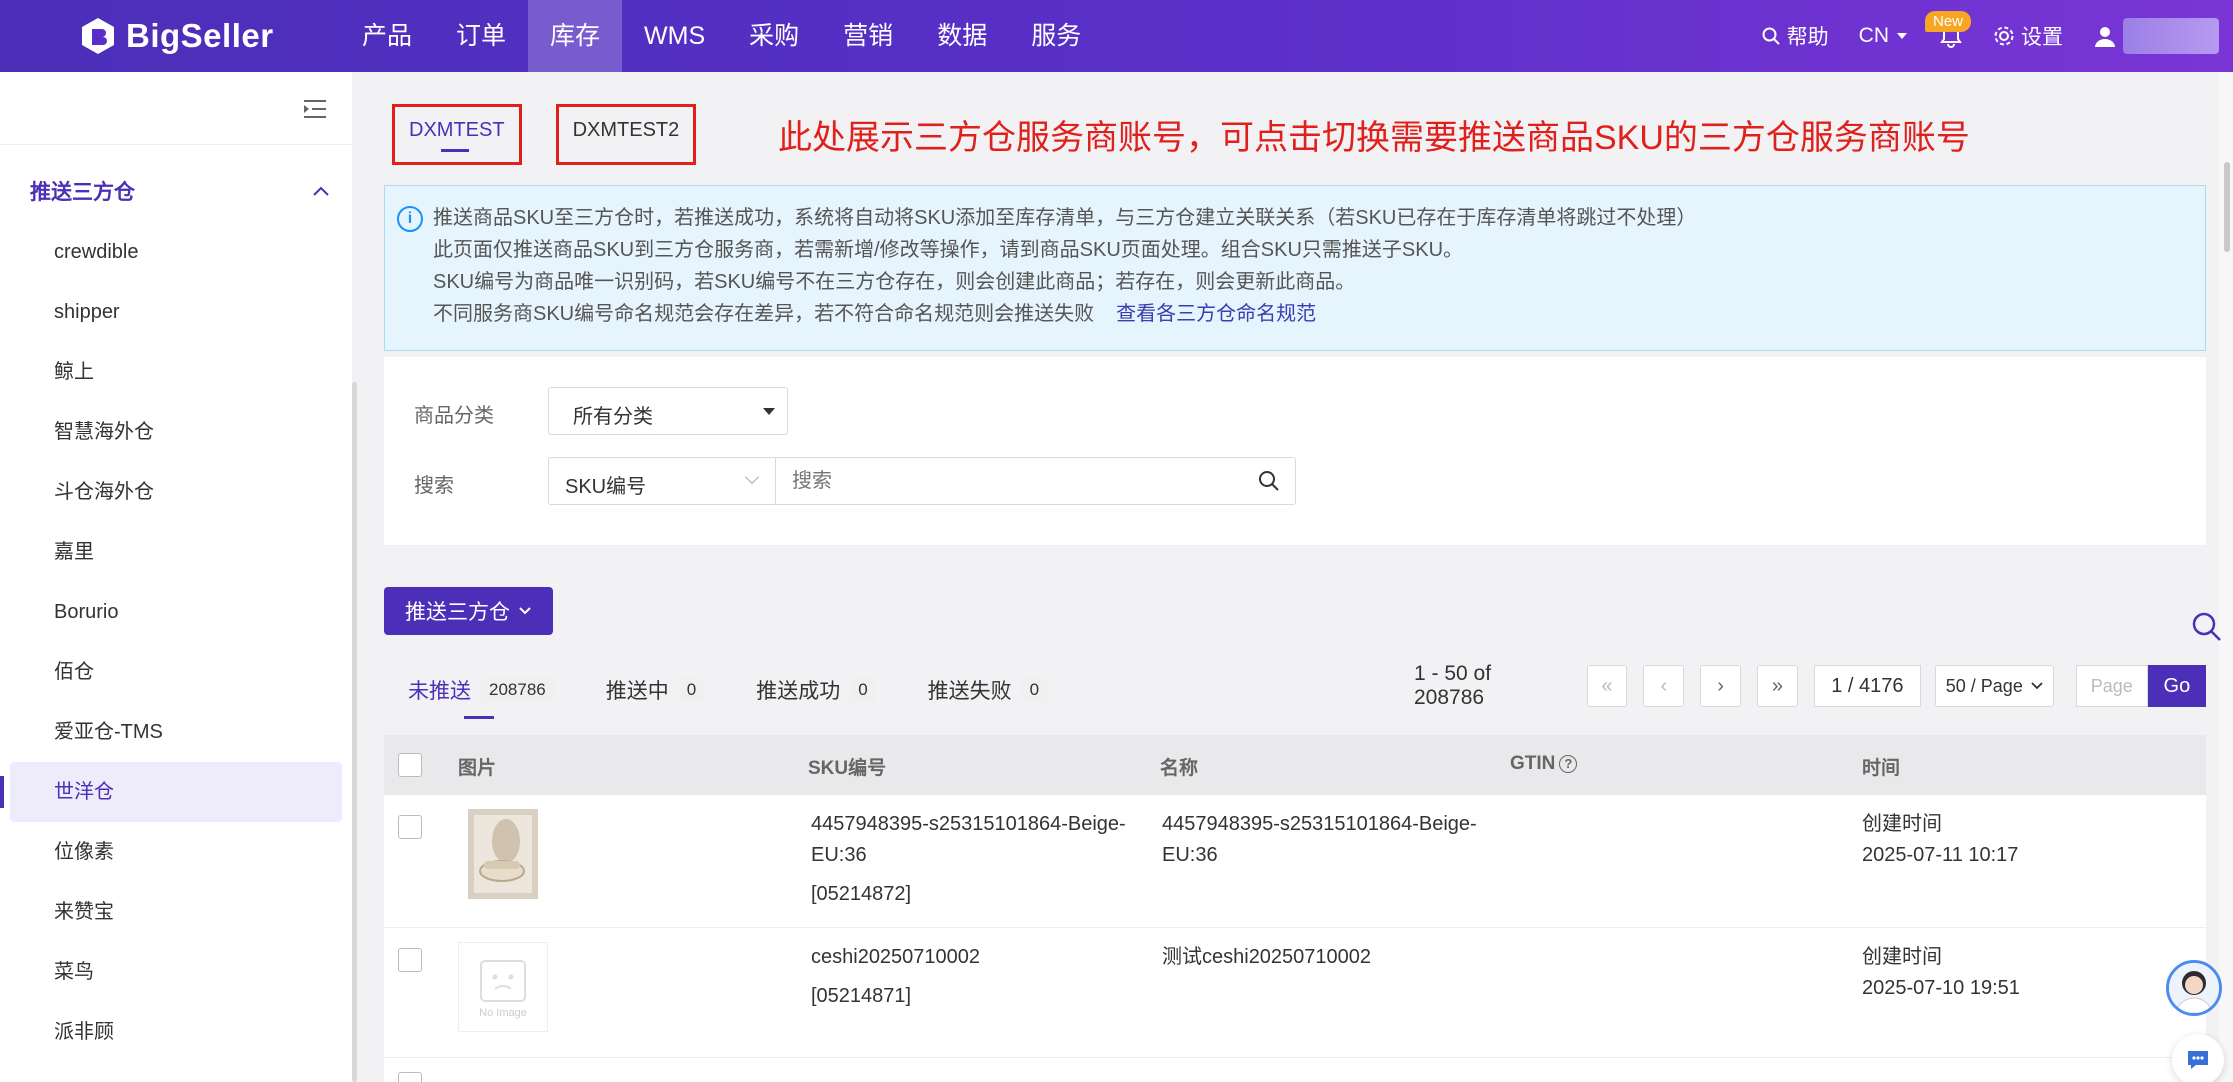 The image size is (2233, 1082). I want to click on sidebar-item-paifeigu: 派非顾, so click(176, 1032).